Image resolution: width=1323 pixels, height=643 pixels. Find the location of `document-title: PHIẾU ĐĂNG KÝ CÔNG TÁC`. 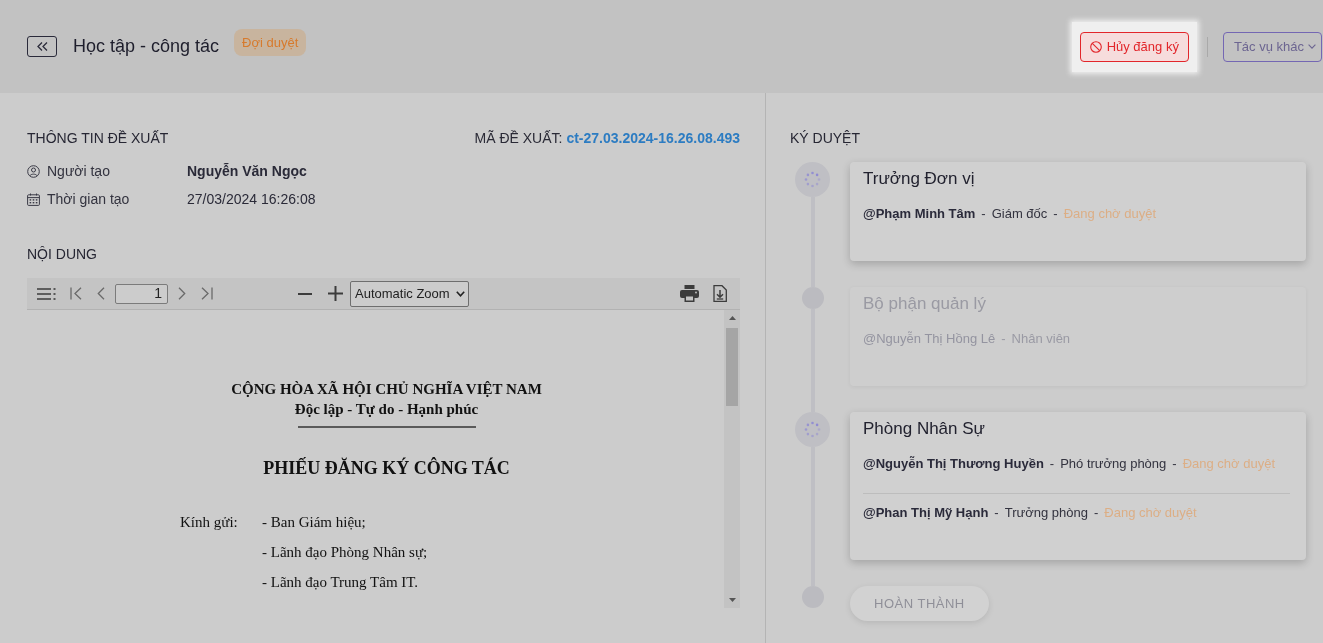

document-title: PHIẾU ĐĂNG KÝ CÔNG TÁC is located at coordinates (386, 468).